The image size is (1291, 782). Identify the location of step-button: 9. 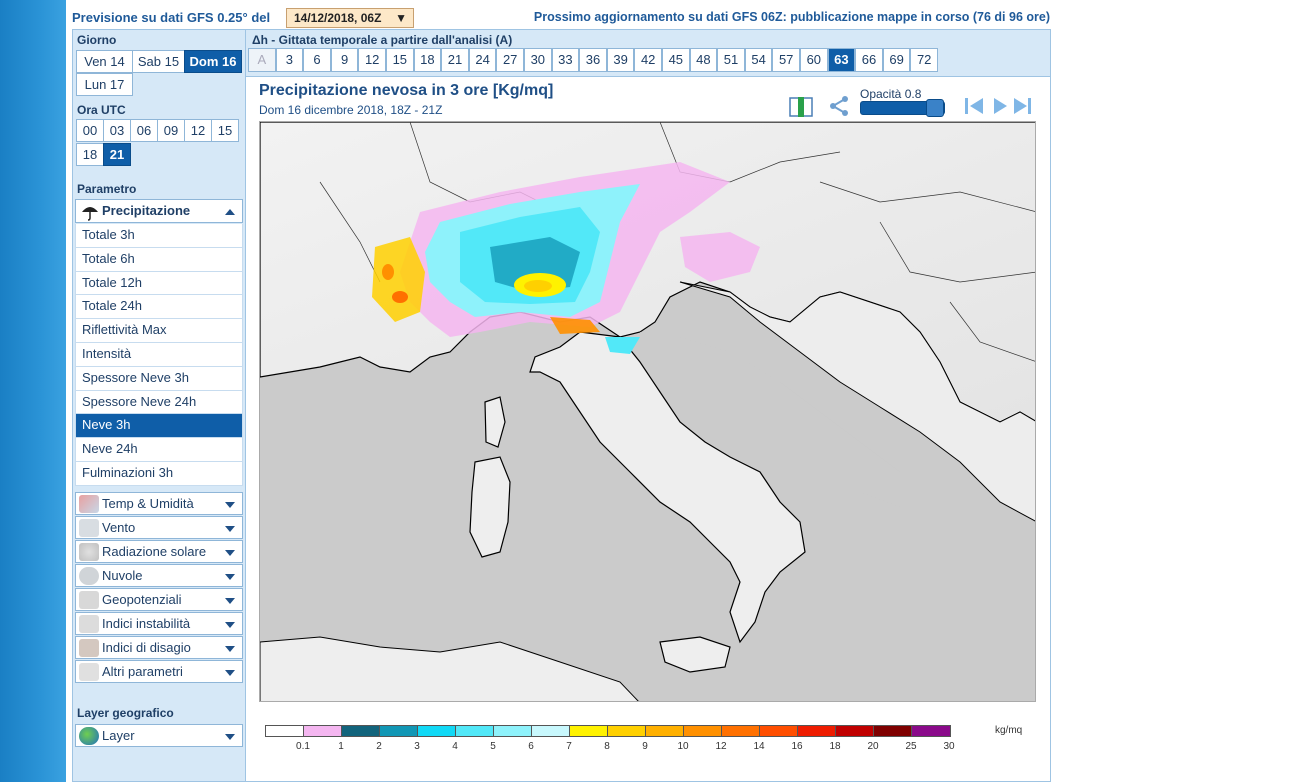
(344, 60).